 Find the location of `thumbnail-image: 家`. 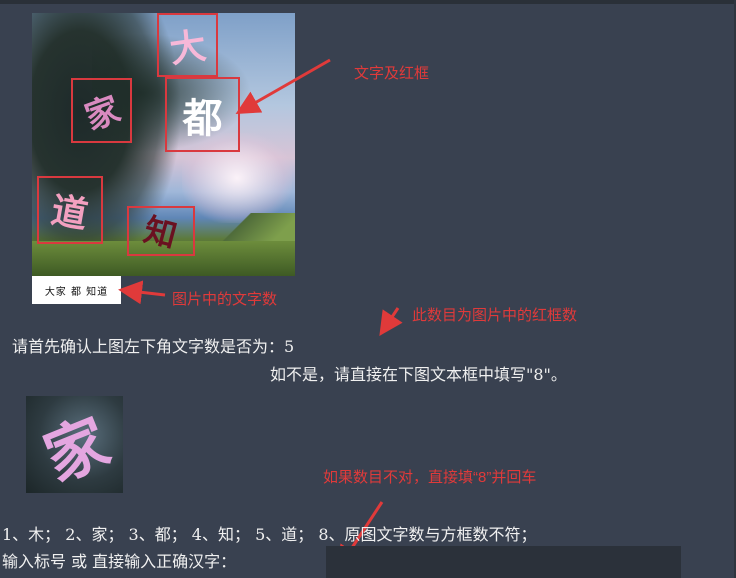

thumbnail-image: 家 is located at coordinates (74, 444).